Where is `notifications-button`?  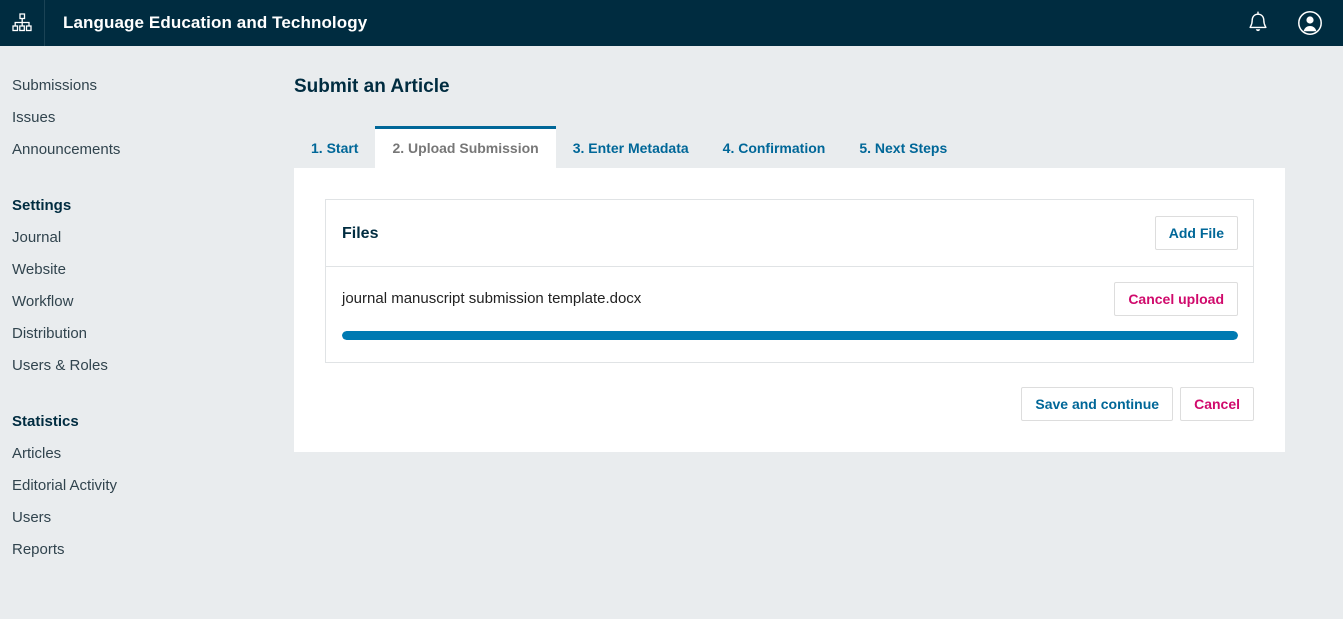
notifications-button is located at coordinates (1258, 23).